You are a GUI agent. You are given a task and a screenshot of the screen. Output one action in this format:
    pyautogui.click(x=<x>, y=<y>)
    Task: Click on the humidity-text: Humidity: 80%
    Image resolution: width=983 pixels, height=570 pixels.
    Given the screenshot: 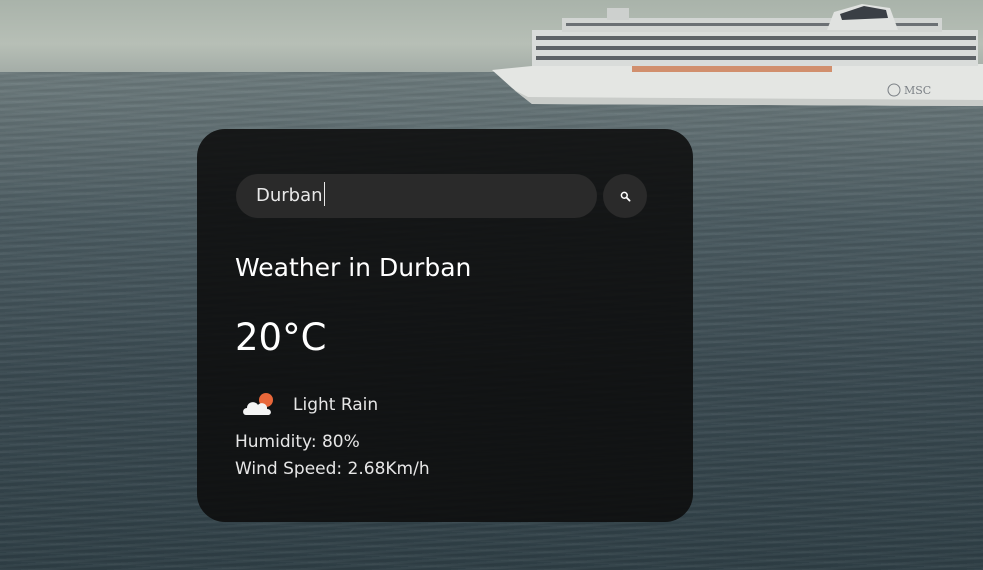 What is the action you would take?
    pyautogui.click(x=297, y=442)
    